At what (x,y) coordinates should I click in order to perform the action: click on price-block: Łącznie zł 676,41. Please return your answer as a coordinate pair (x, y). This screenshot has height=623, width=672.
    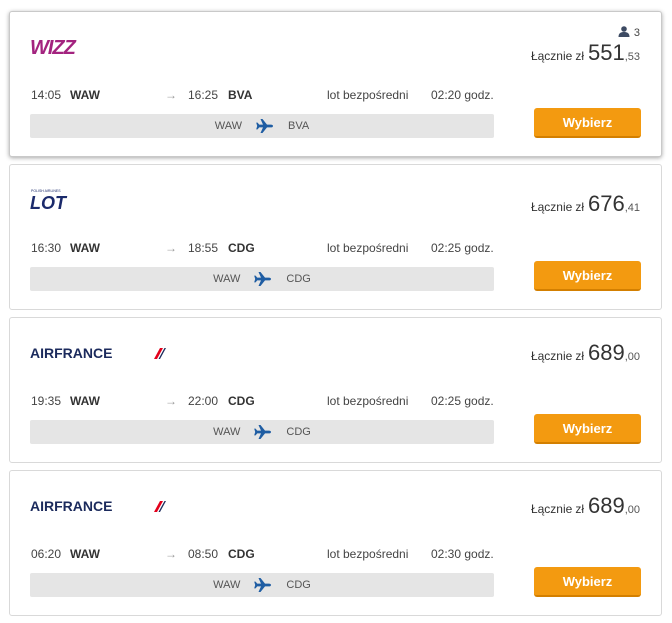
    Looking at the image, I should click on (585, 204).